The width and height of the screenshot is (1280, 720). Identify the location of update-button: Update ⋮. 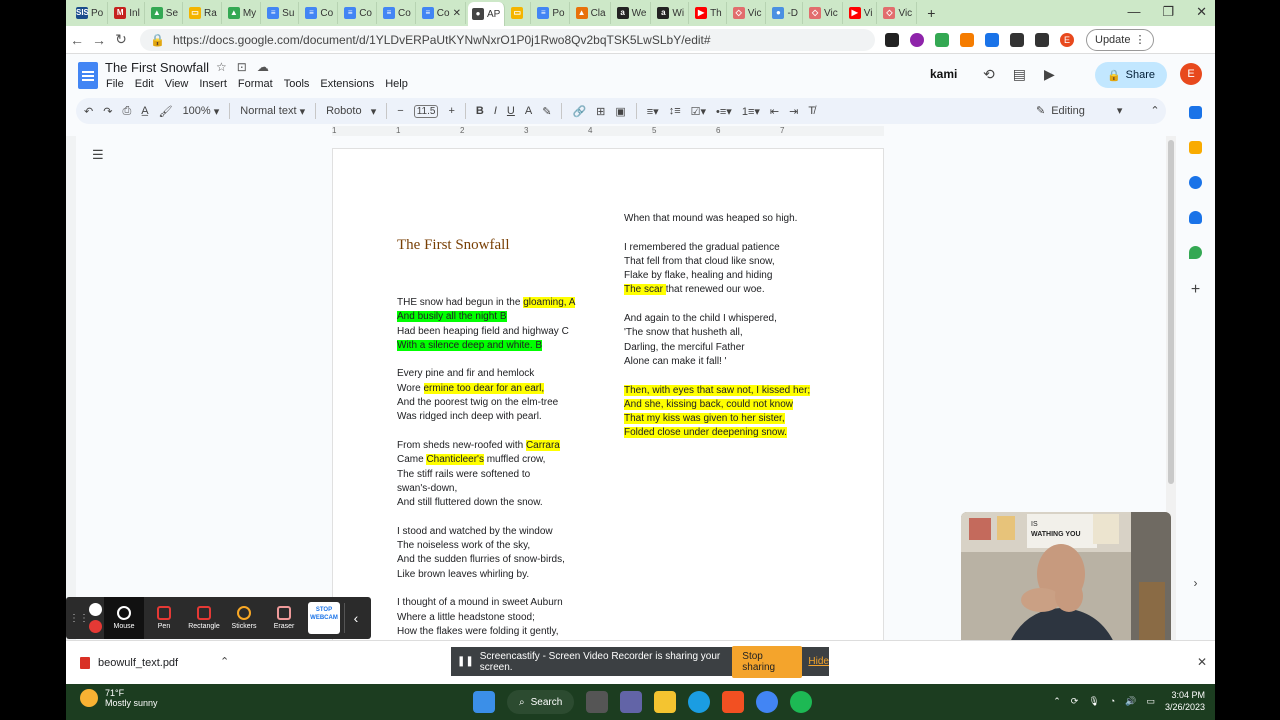
(1120, 39).